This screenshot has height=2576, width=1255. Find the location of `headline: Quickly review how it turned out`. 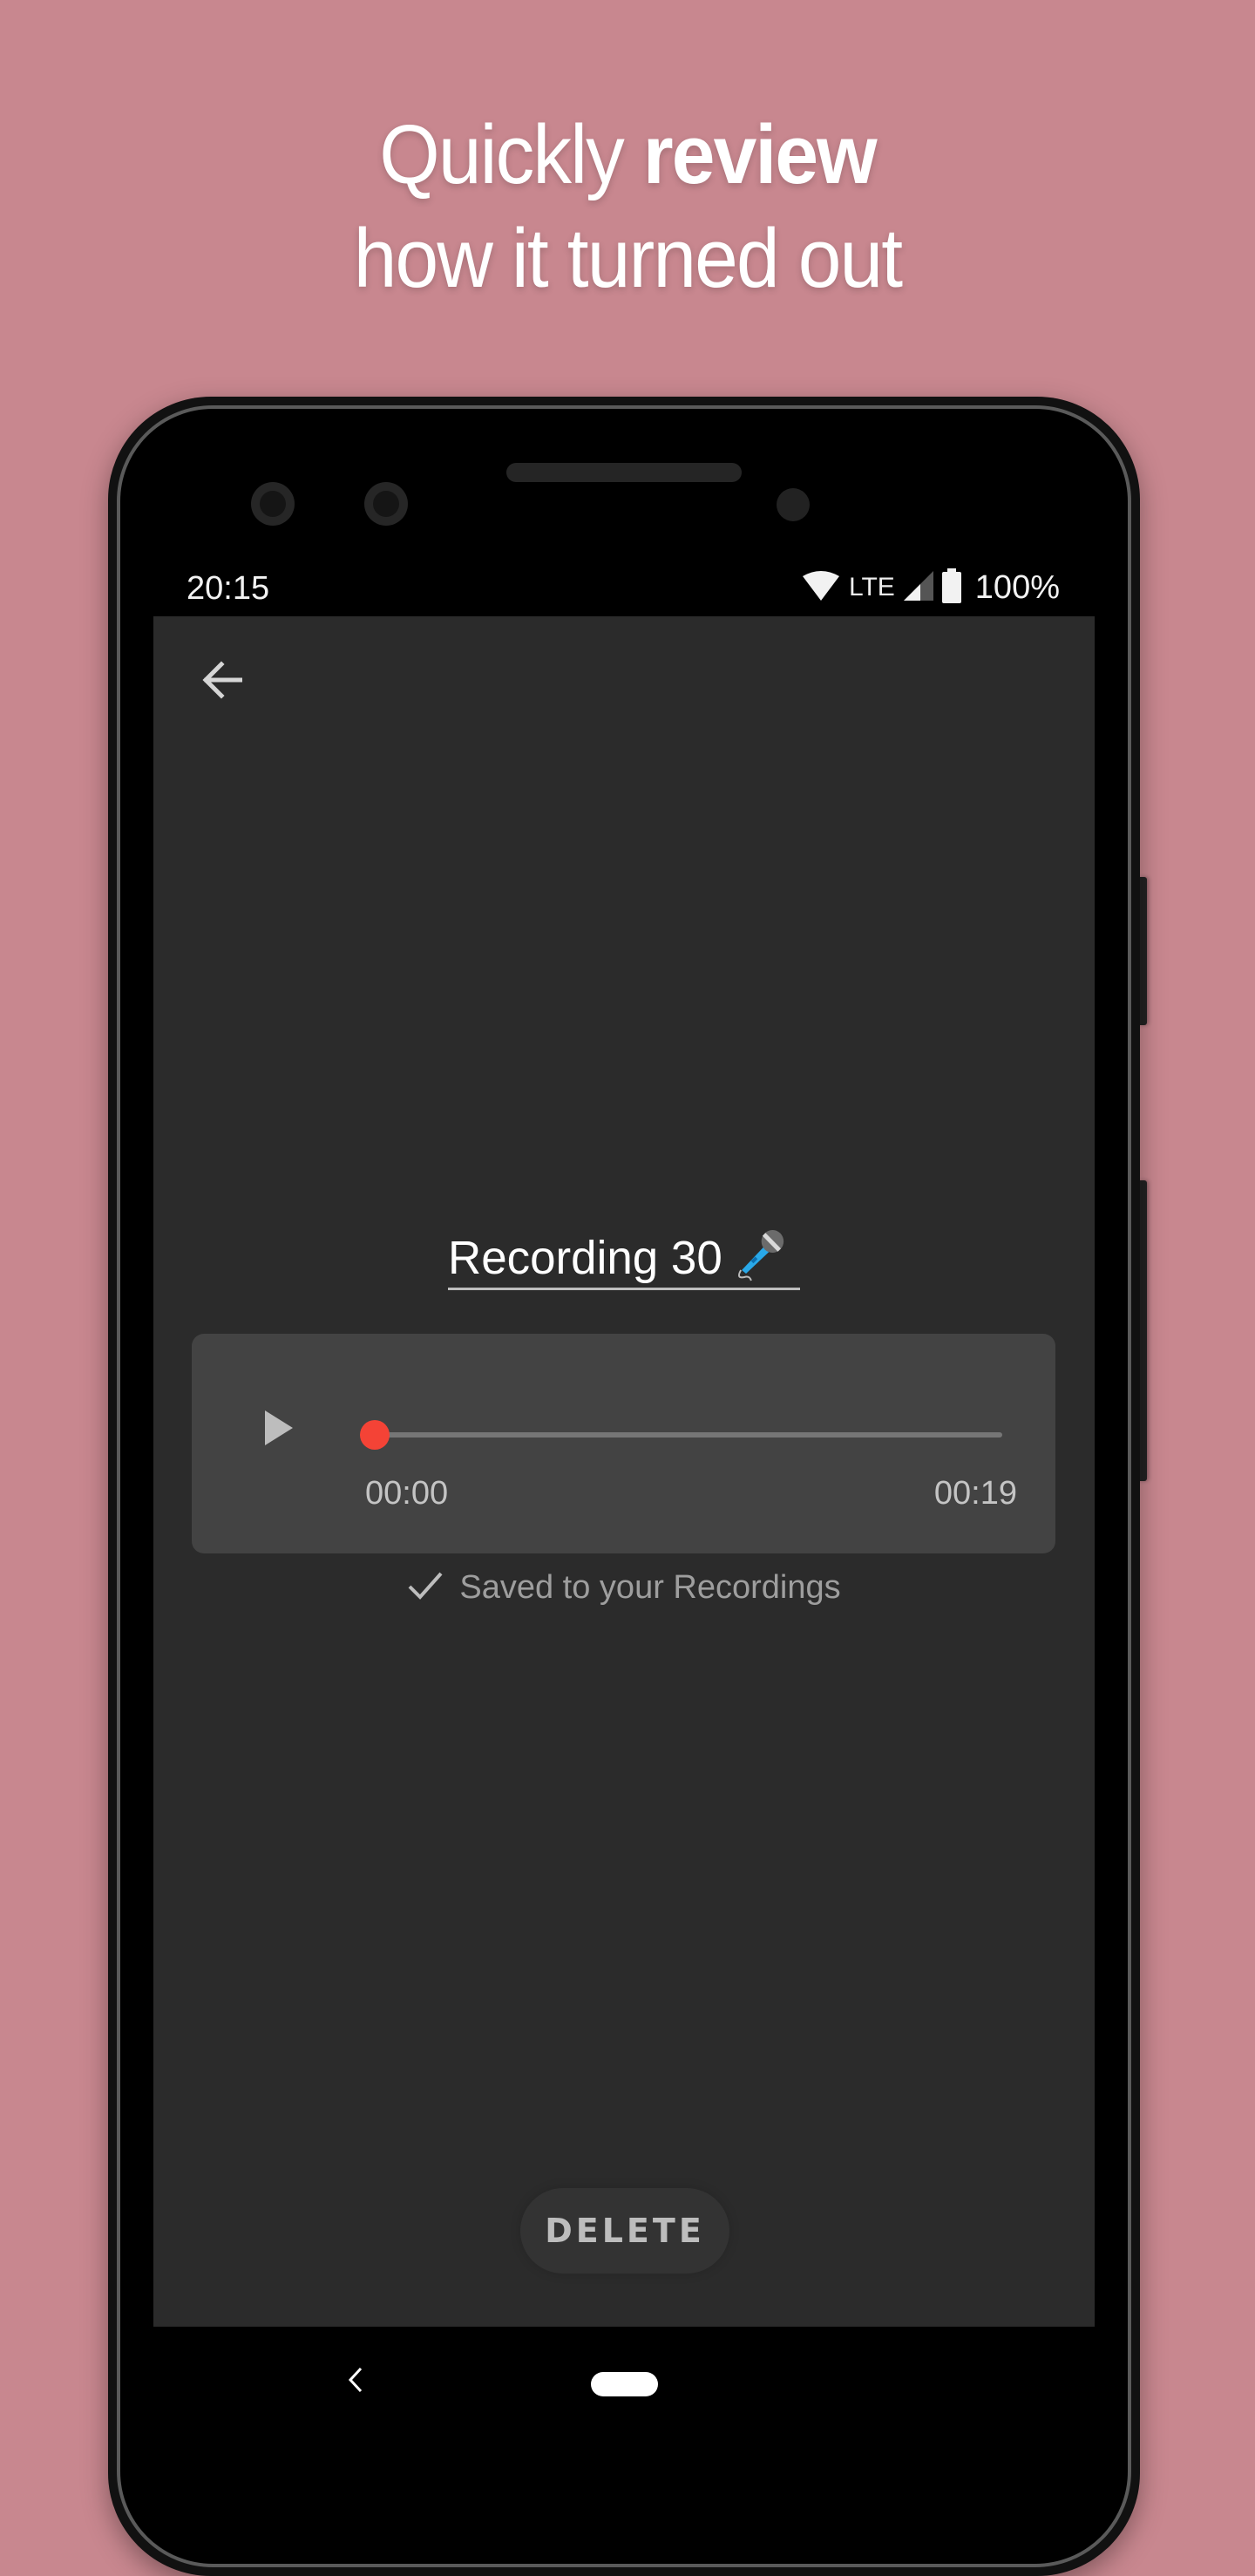

headline: Quickly review how it turned out is located at coordinates (628, 207).